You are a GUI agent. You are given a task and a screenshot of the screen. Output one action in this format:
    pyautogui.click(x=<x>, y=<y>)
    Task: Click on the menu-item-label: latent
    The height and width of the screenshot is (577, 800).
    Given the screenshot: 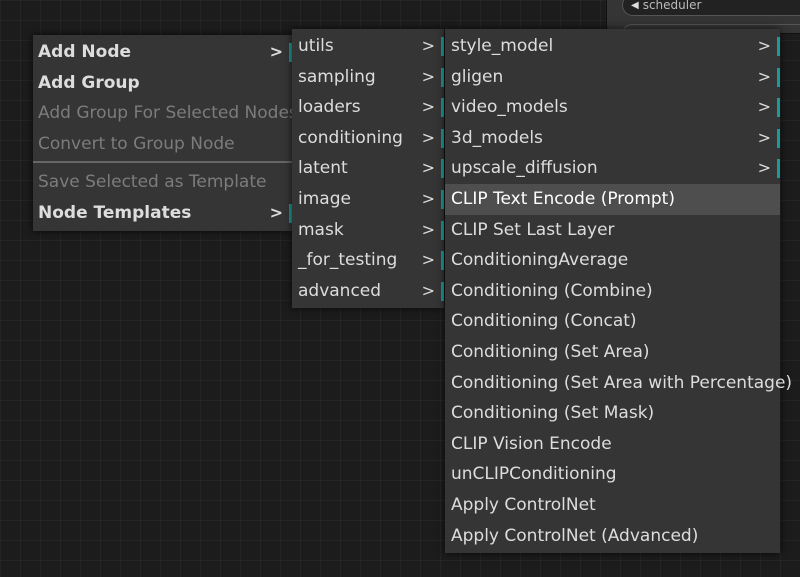 What is the action you would take?
    pyautogui.click(x=323, y=168)
    